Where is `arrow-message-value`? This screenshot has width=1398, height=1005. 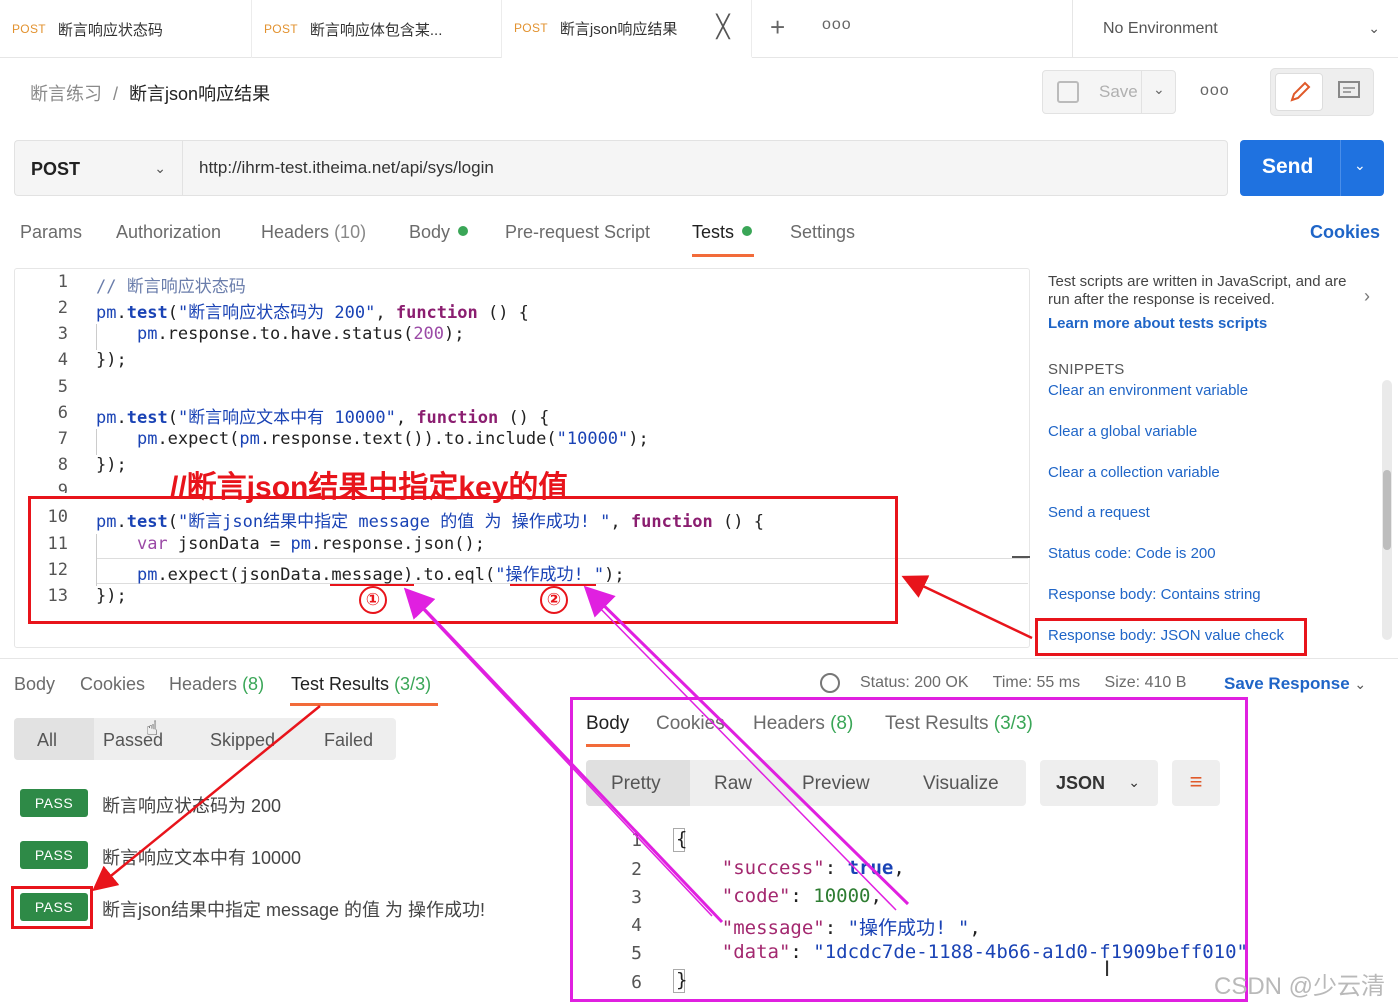 arrow-message-value is located at coordinates (746, 745).